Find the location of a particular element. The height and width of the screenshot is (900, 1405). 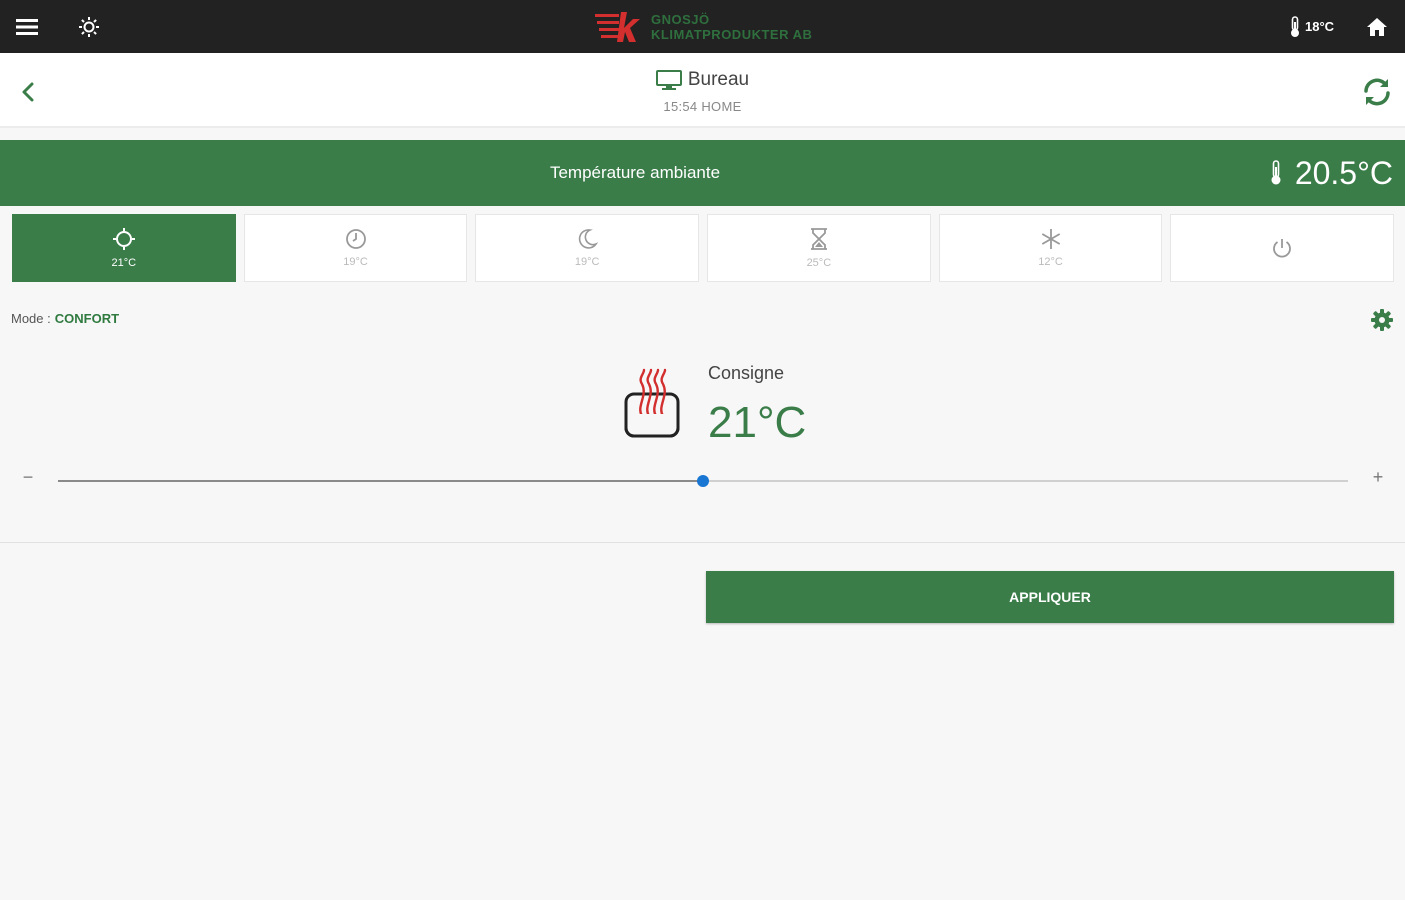

current-mode: Mode : CONFORT is located at coordinates (65, 318).